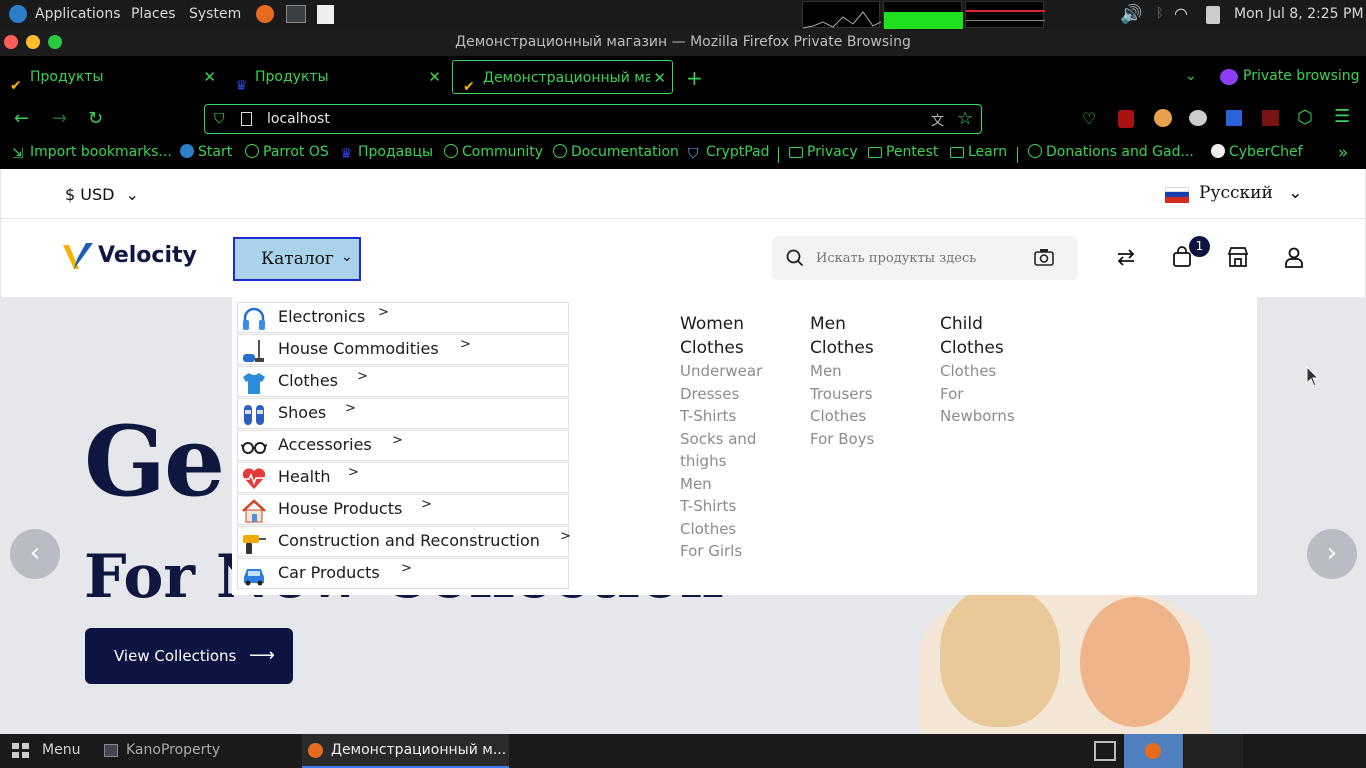 The width and height of the screenshot is (1366, 768). What do you see at coordinates (709, 394) in the screenshot?
I see `submenu-item: Dresses` at bounding box center [709, 394].